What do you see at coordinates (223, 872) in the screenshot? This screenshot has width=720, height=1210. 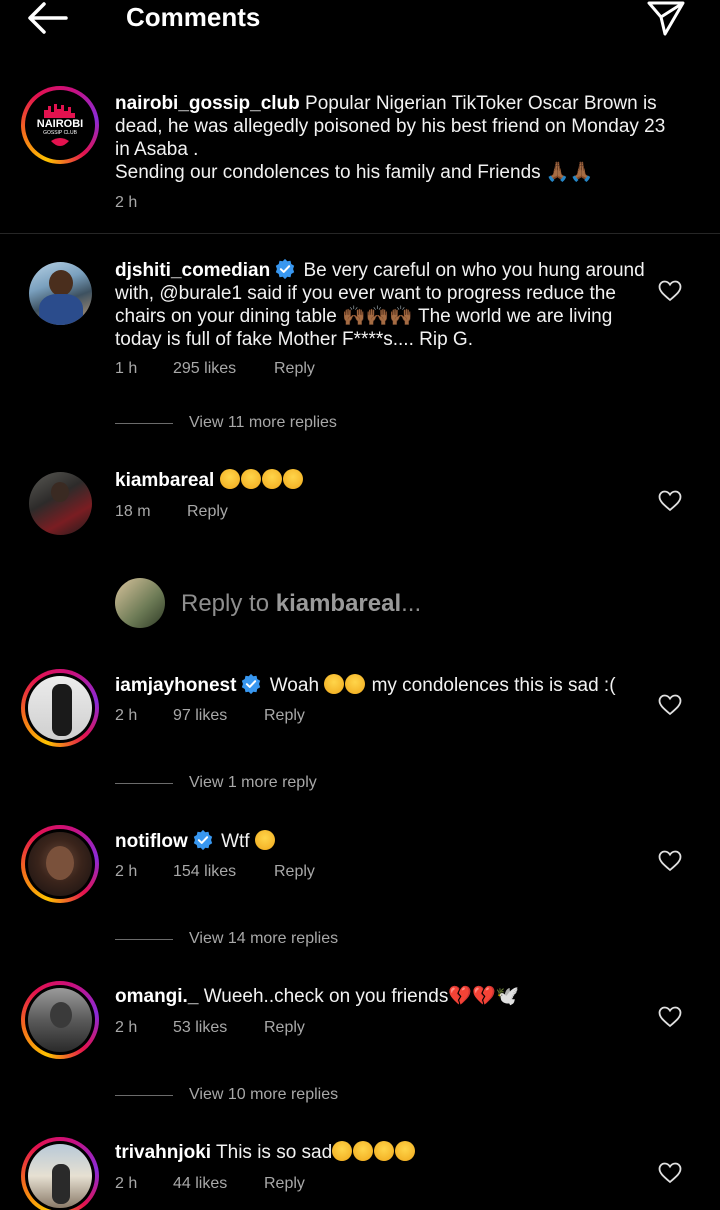 I see `comment-likes: 154 likes` at bounding box center [223, 872].